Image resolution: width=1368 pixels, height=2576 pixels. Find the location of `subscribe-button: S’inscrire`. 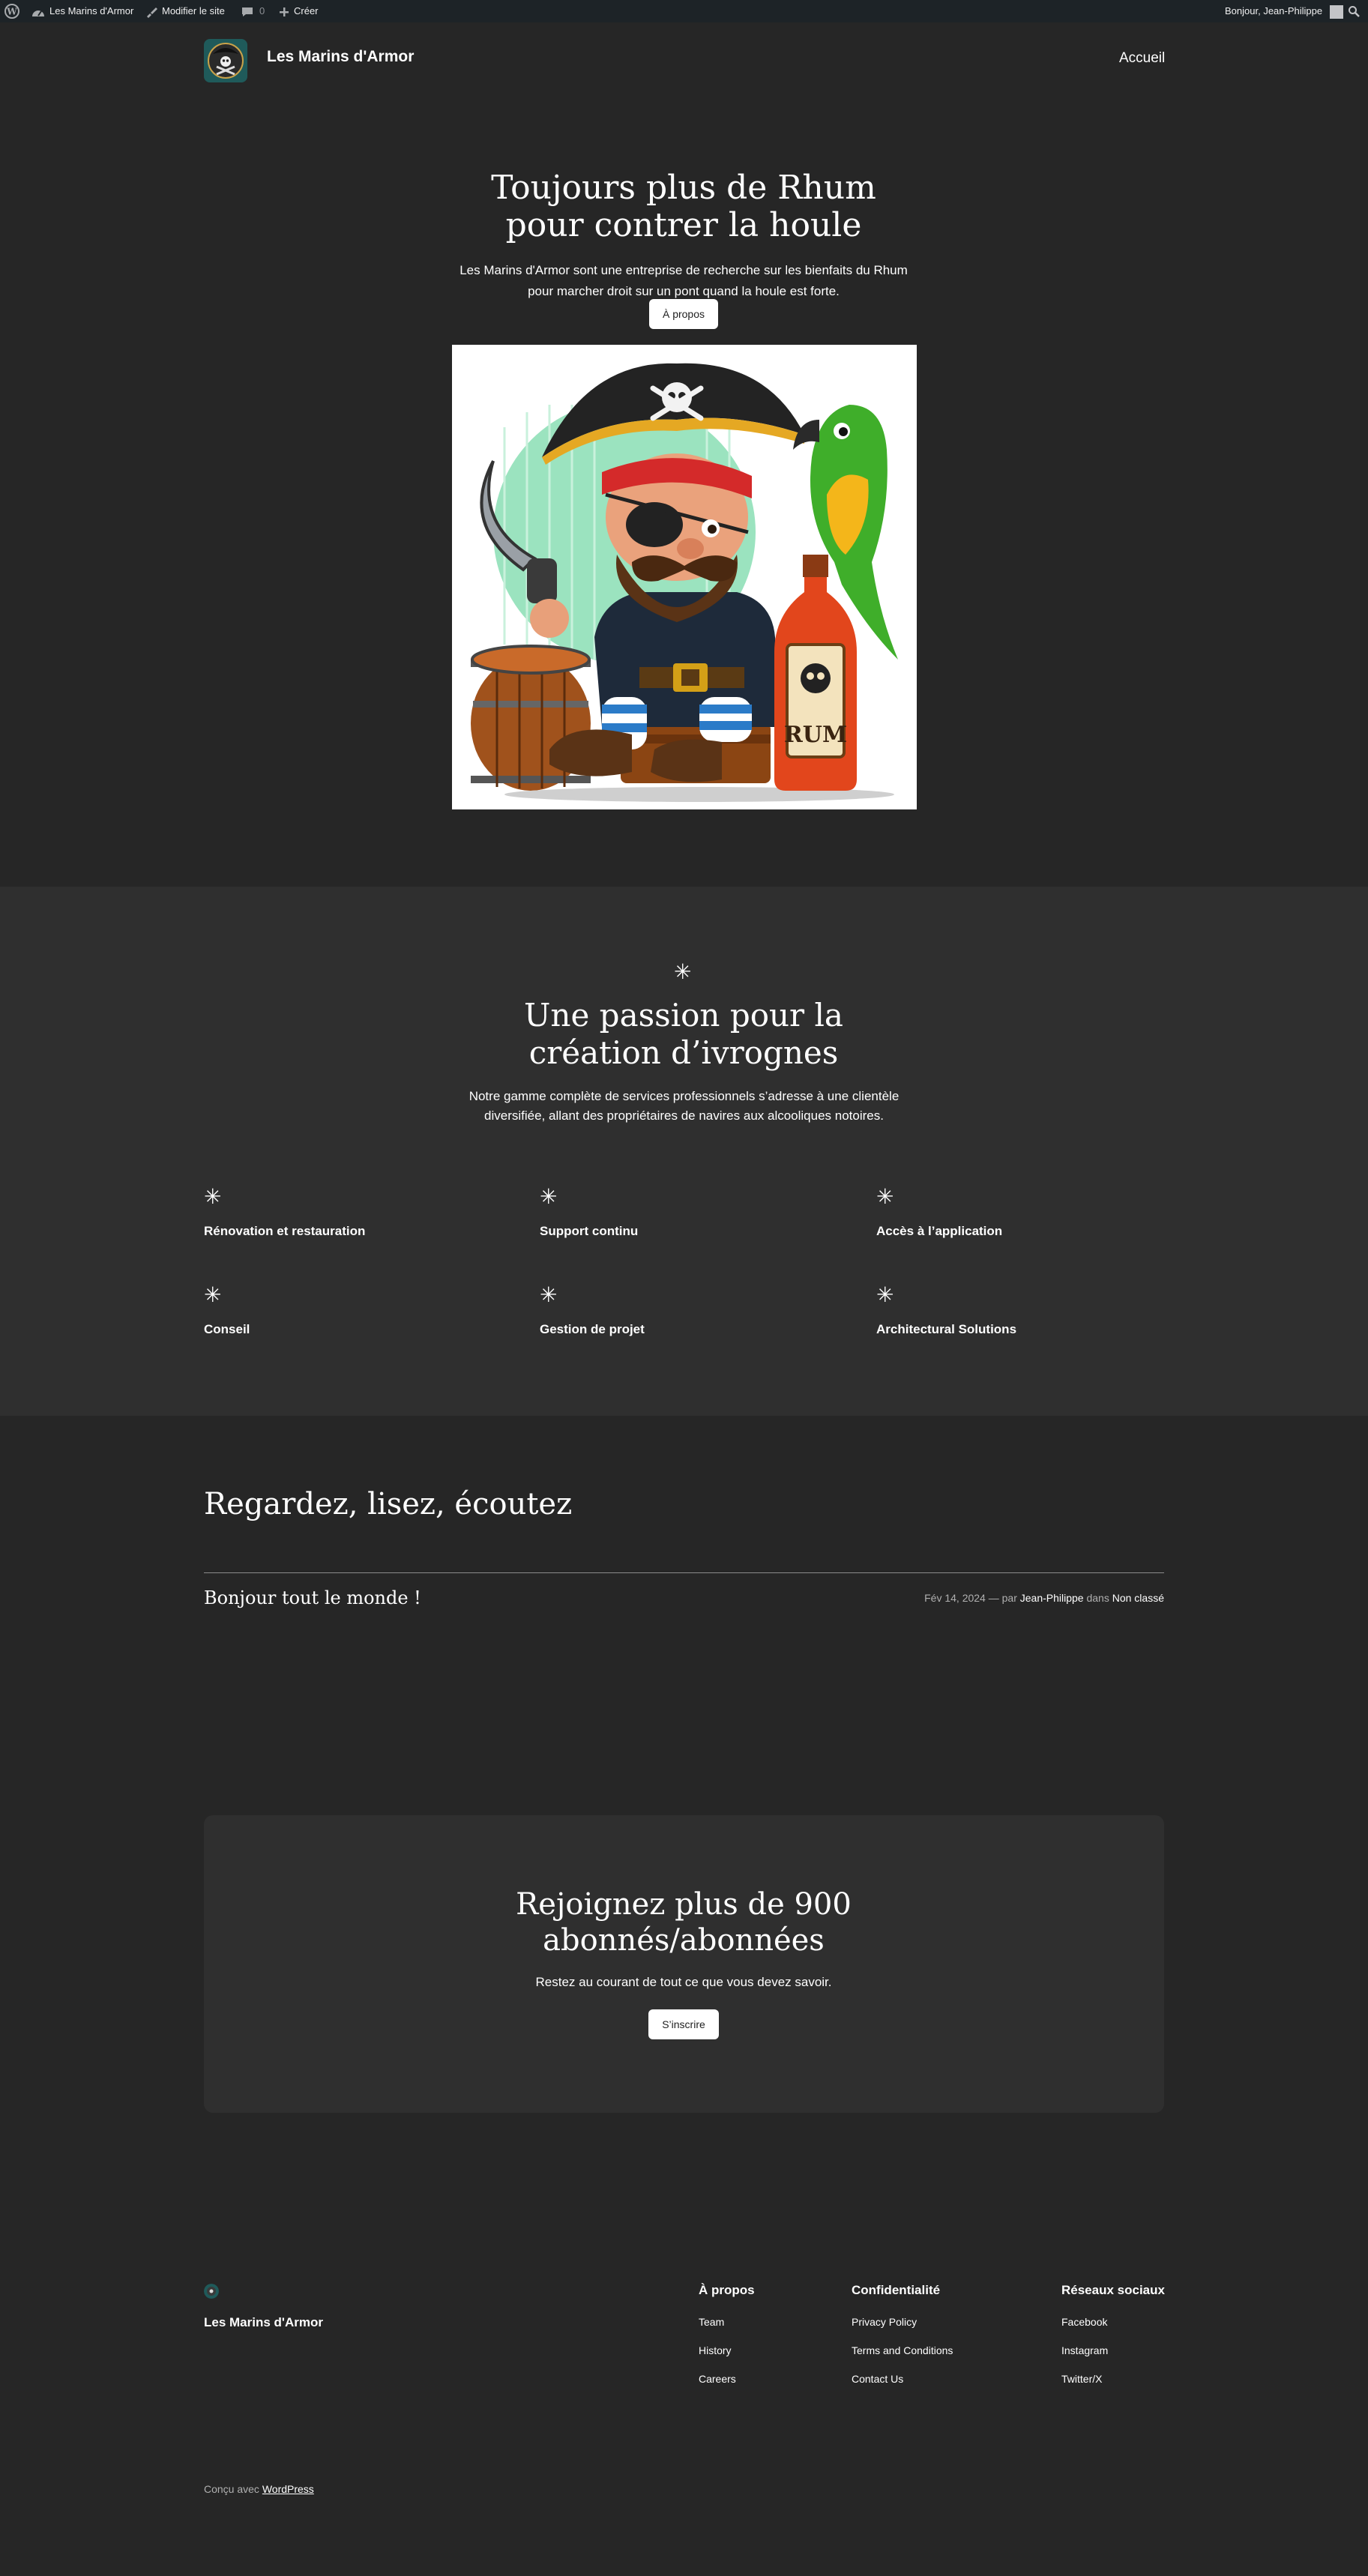

subscribe-button: S’inscrire is located at coordinates (683, 2024).